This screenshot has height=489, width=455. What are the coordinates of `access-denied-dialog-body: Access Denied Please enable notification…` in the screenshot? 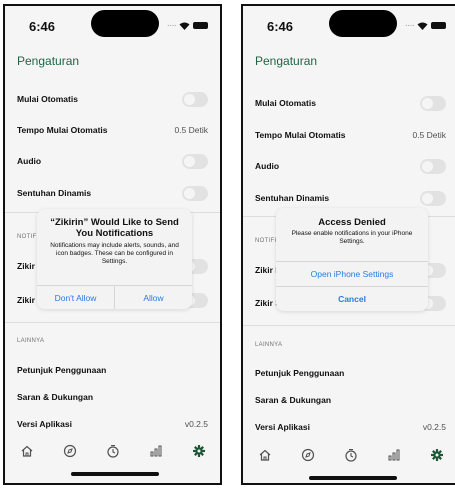 It's located at (352, 233).